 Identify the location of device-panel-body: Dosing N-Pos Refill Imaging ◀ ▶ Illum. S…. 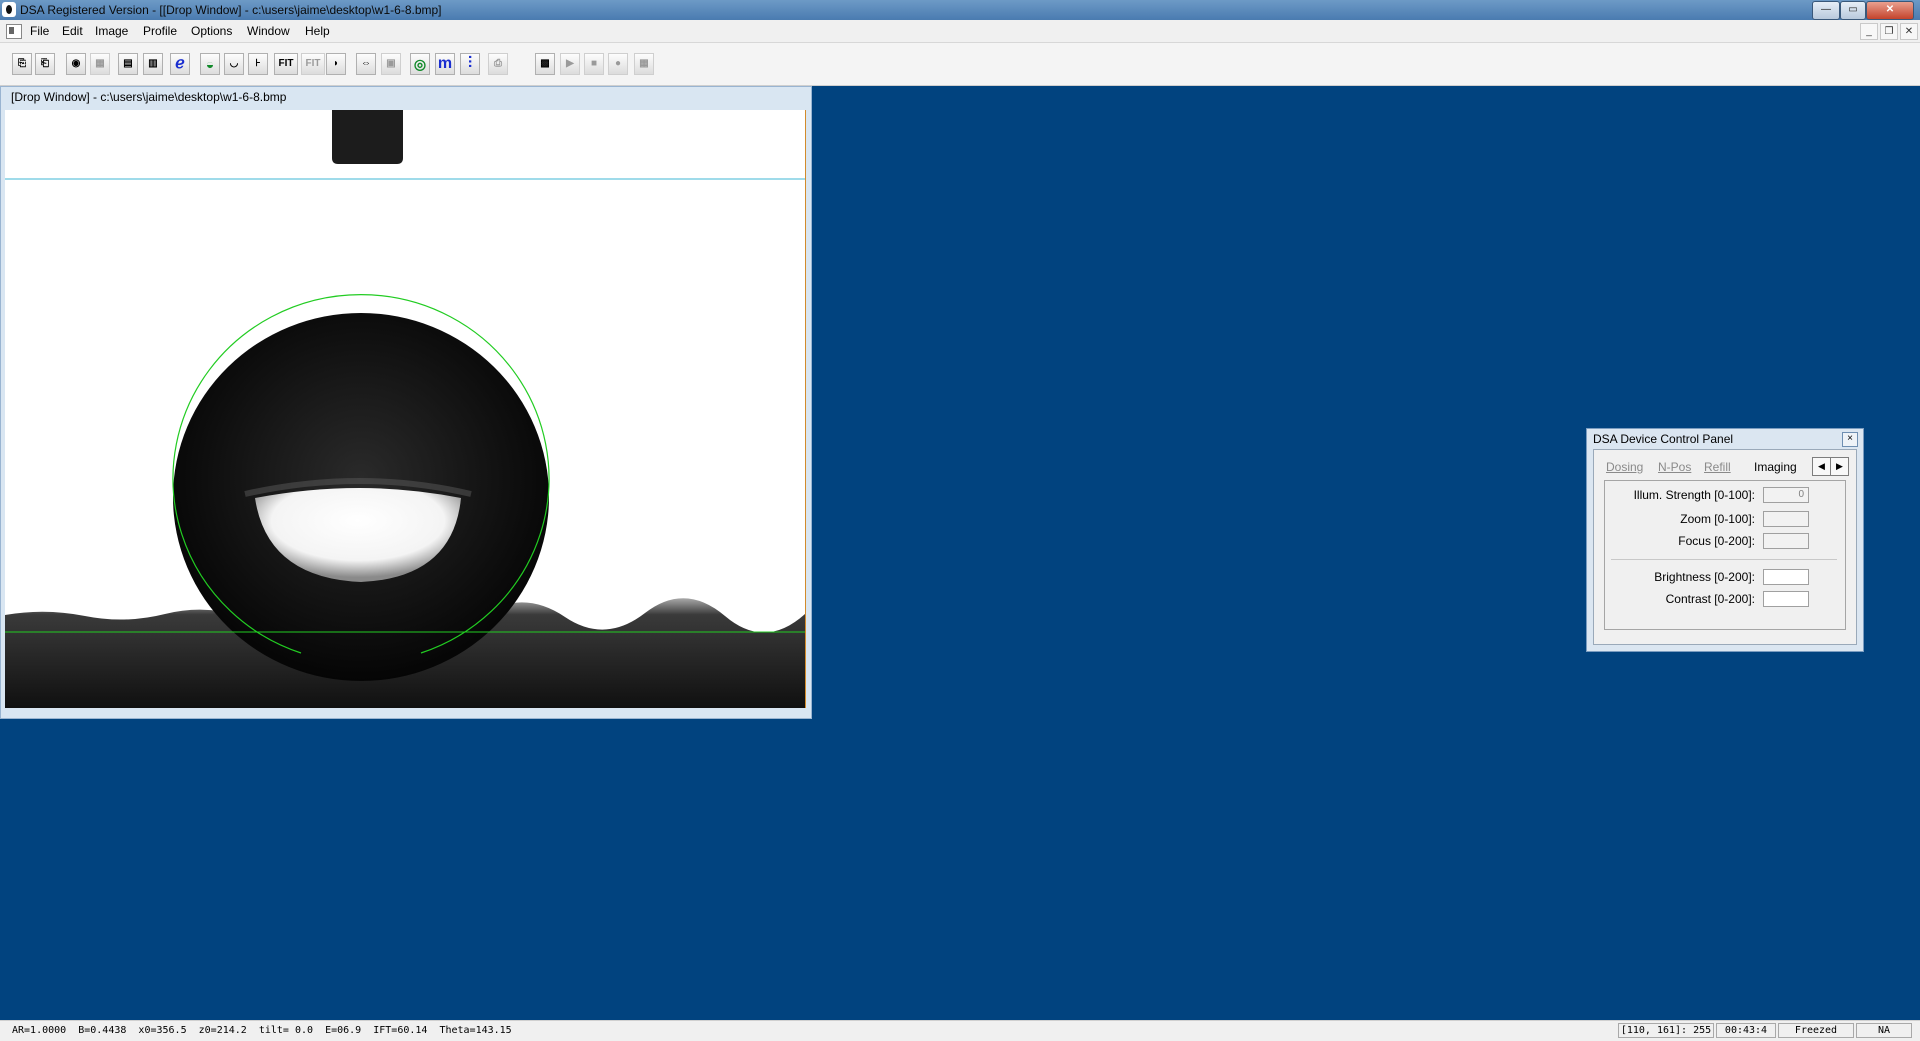
(1725, 547).